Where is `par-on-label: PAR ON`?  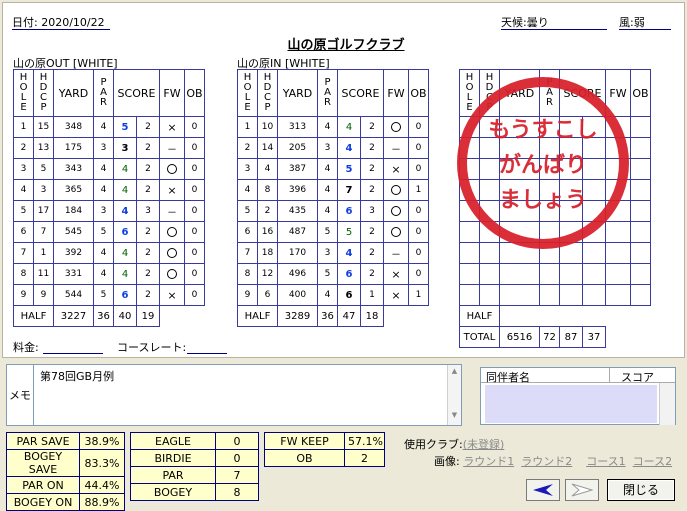 par-on-label: PAR ON is located at coordinates (43, 485).